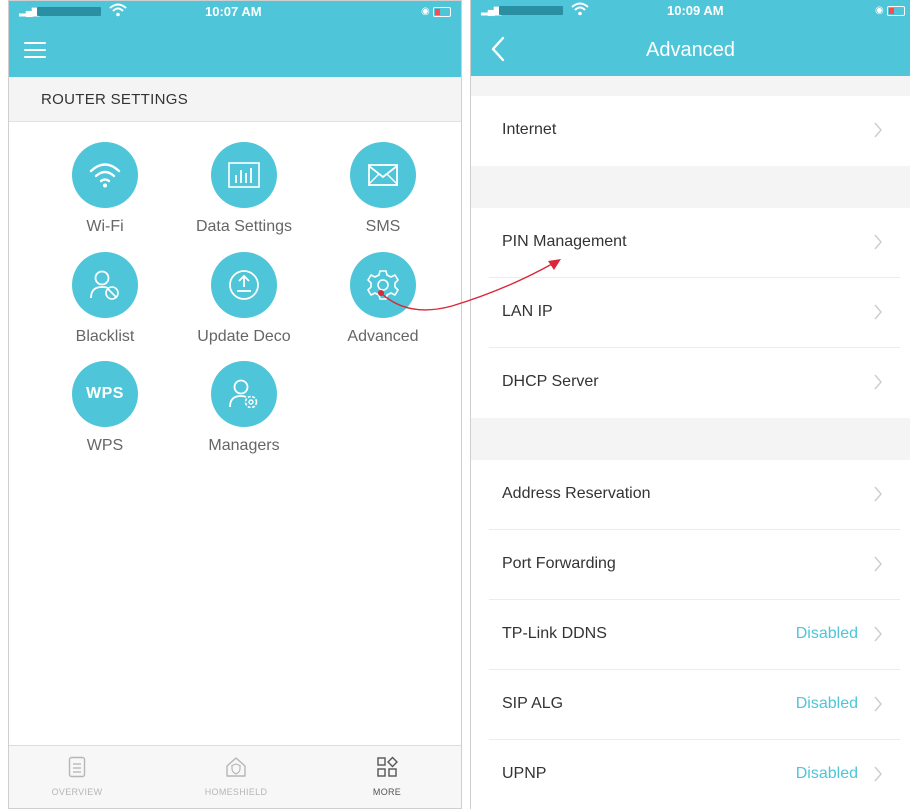 This screenshot has height=809, width=912. What do you see at coordinates (244, 336) in the screenshot?
I see `tile-label: Update Deco` at bounding box center [244, 336].